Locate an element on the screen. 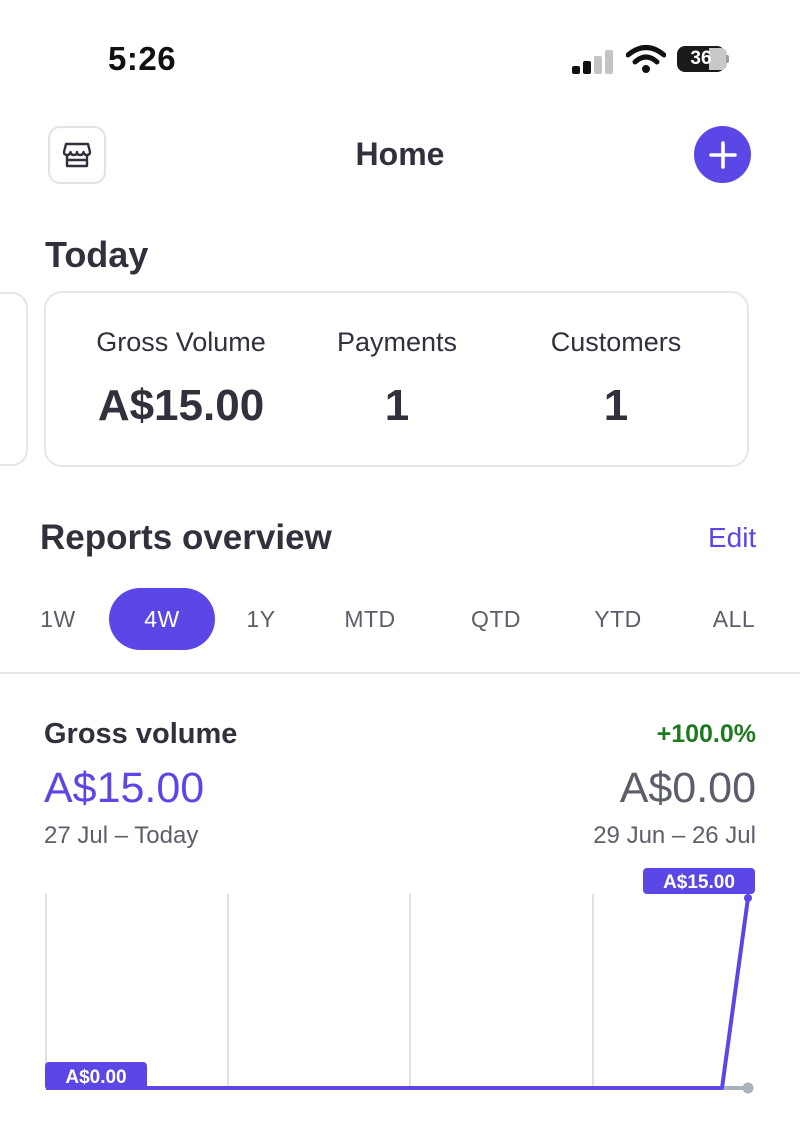  metric-label: Customers is located at coordinates (616, 342).